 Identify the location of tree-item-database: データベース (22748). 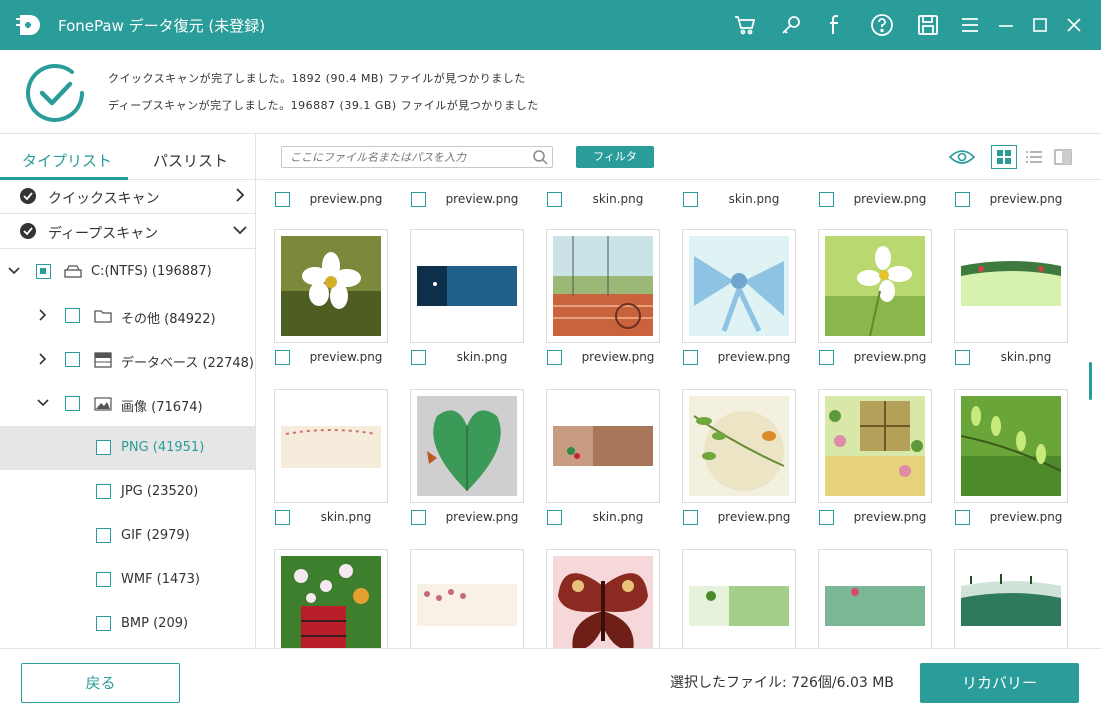
(127, 360).